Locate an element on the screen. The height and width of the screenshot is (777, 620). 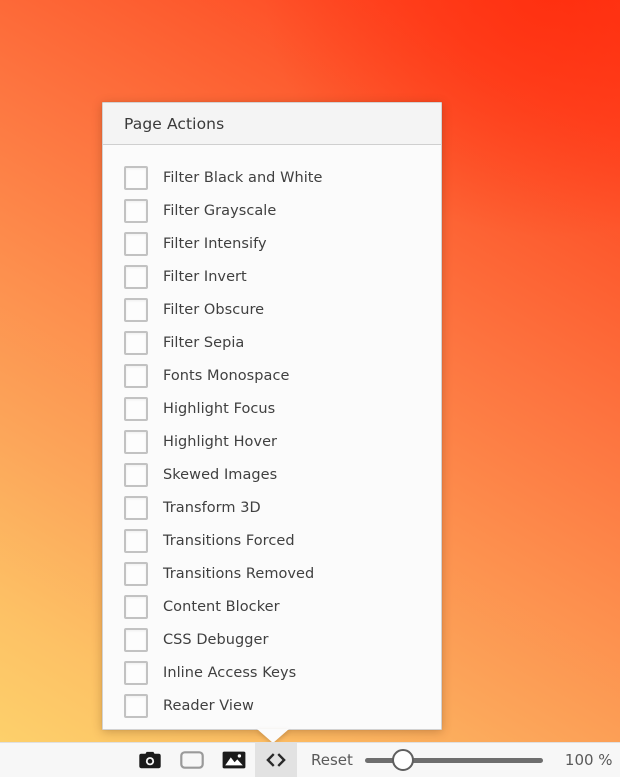
page-action-row: Filter Grayscale is located at coordinates (272, 210).